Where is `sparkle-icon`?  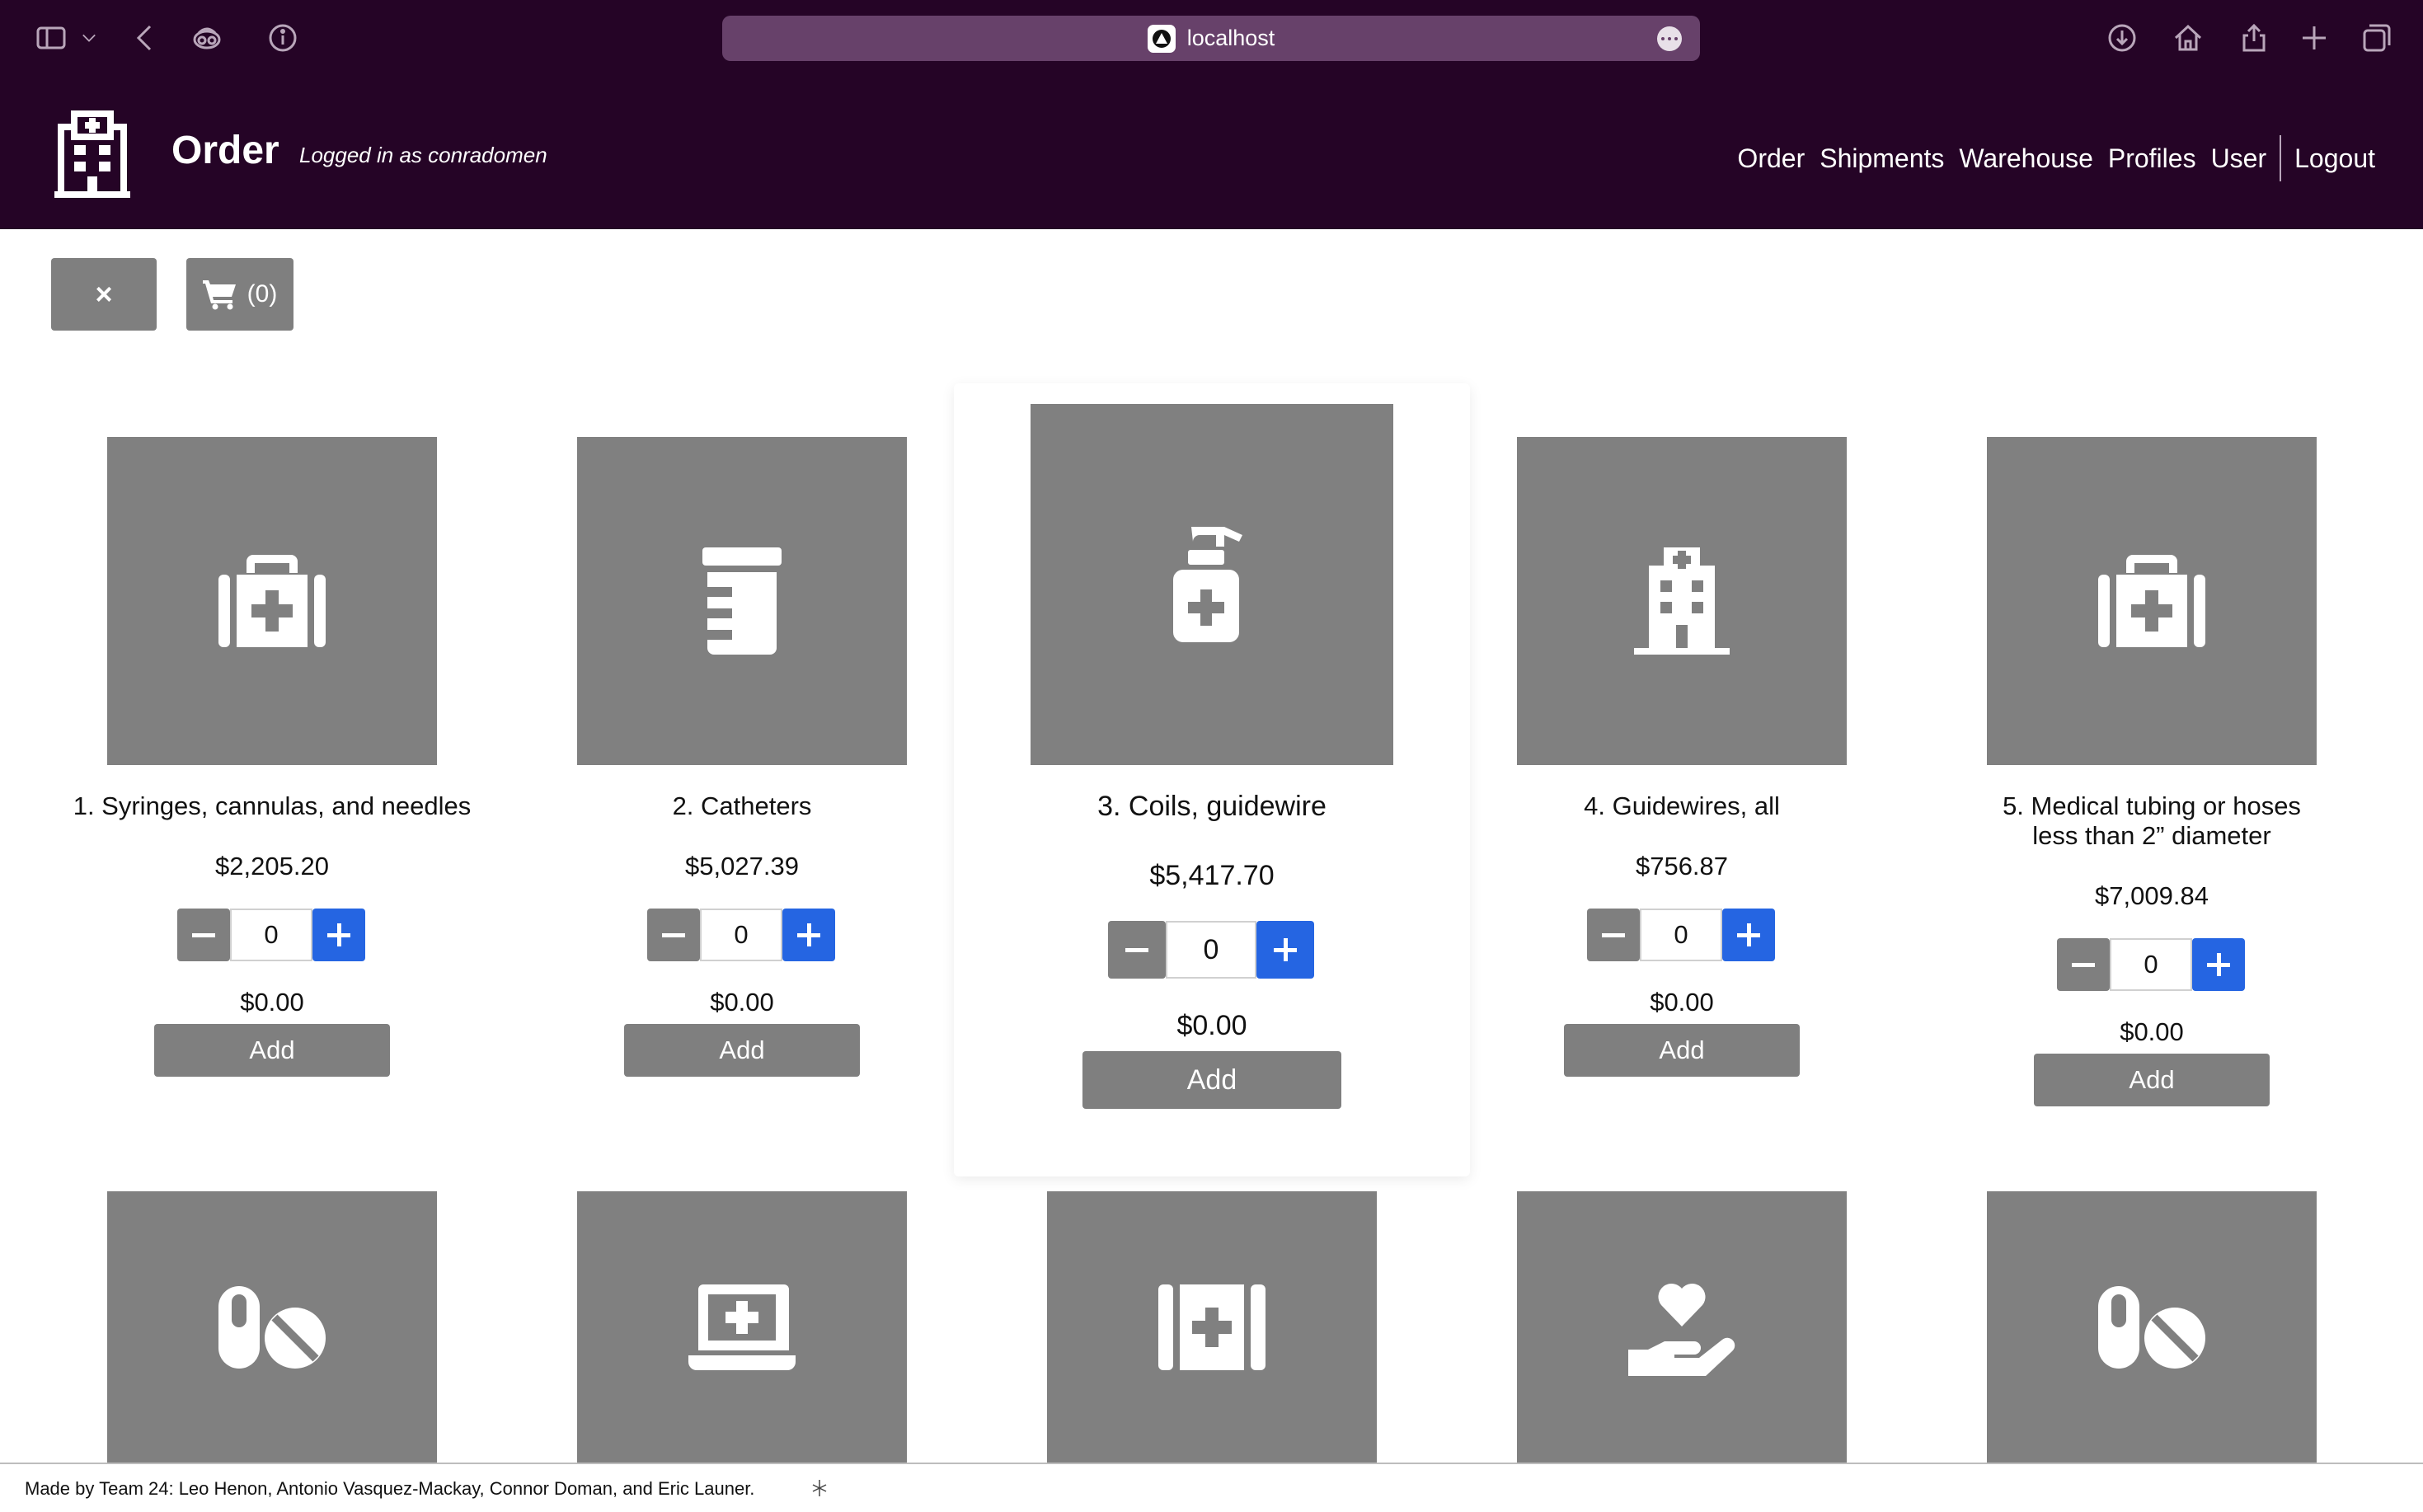 sparkle-icon is located at coordinates (819, 1488).